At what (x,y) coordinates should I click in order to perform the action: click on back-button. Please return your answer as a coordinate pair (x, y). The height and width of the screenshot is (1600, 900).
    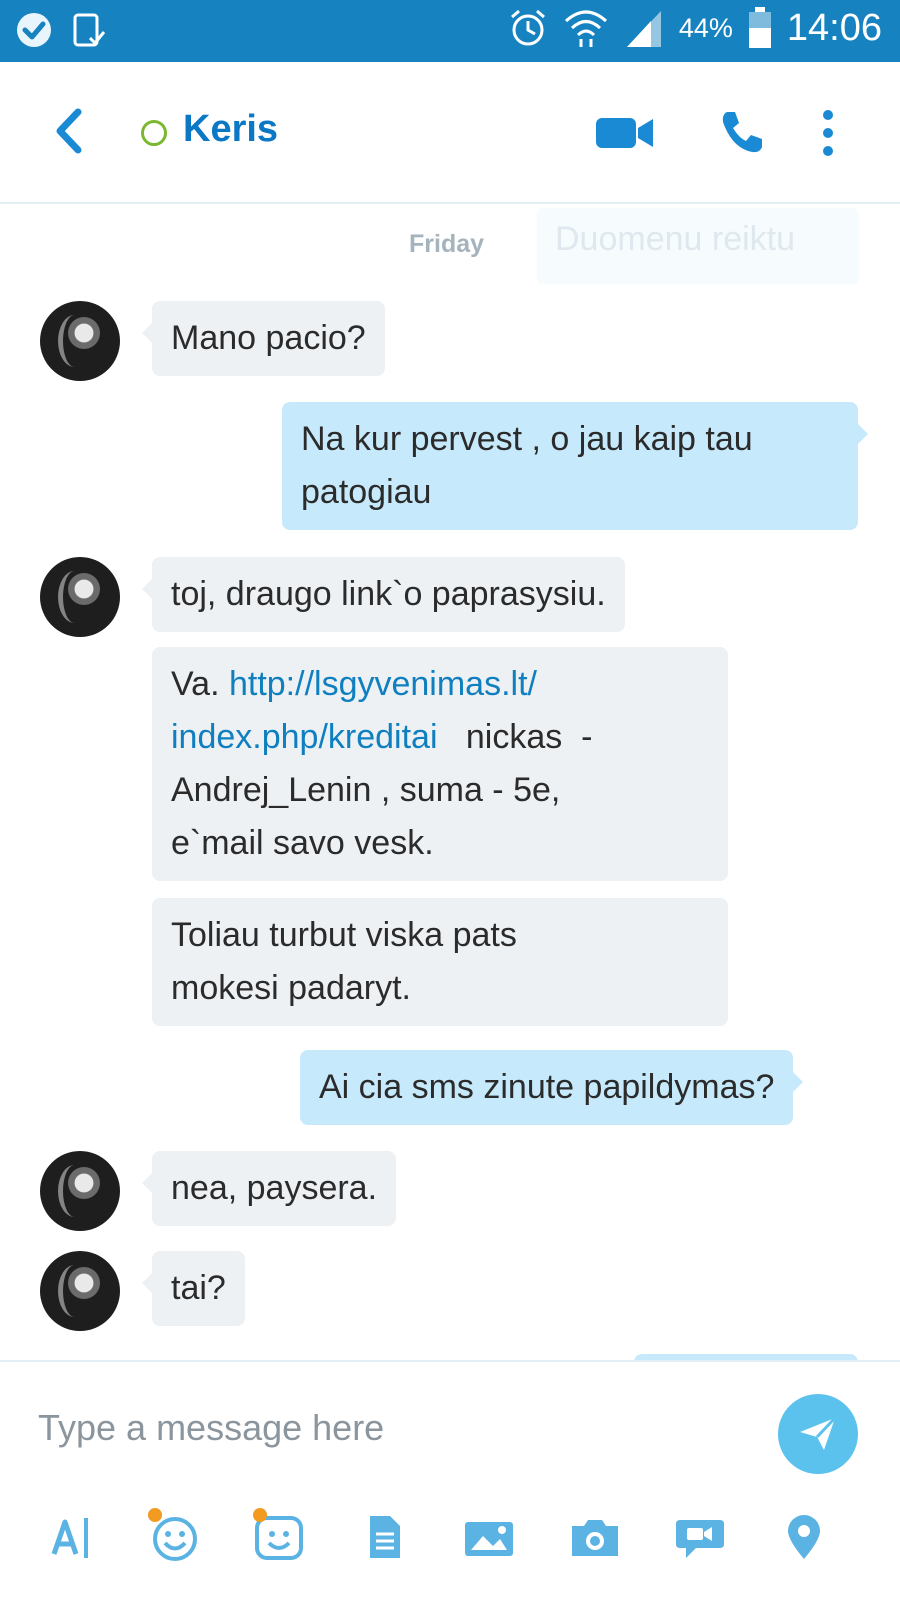
    Looking at the image, I should click on (68, 131).